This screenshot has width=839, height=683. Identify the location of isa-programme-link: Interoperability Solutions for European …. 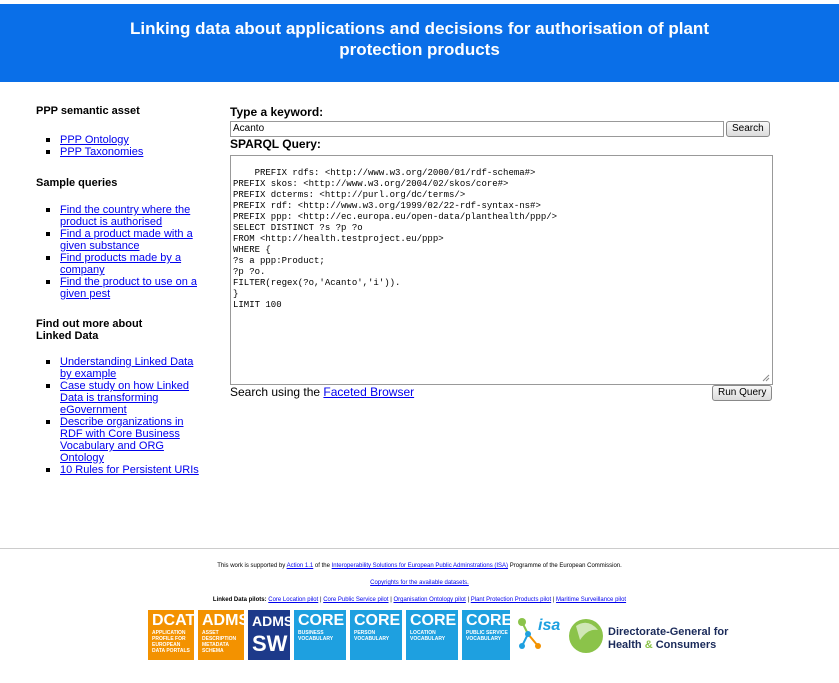
(420, 566).